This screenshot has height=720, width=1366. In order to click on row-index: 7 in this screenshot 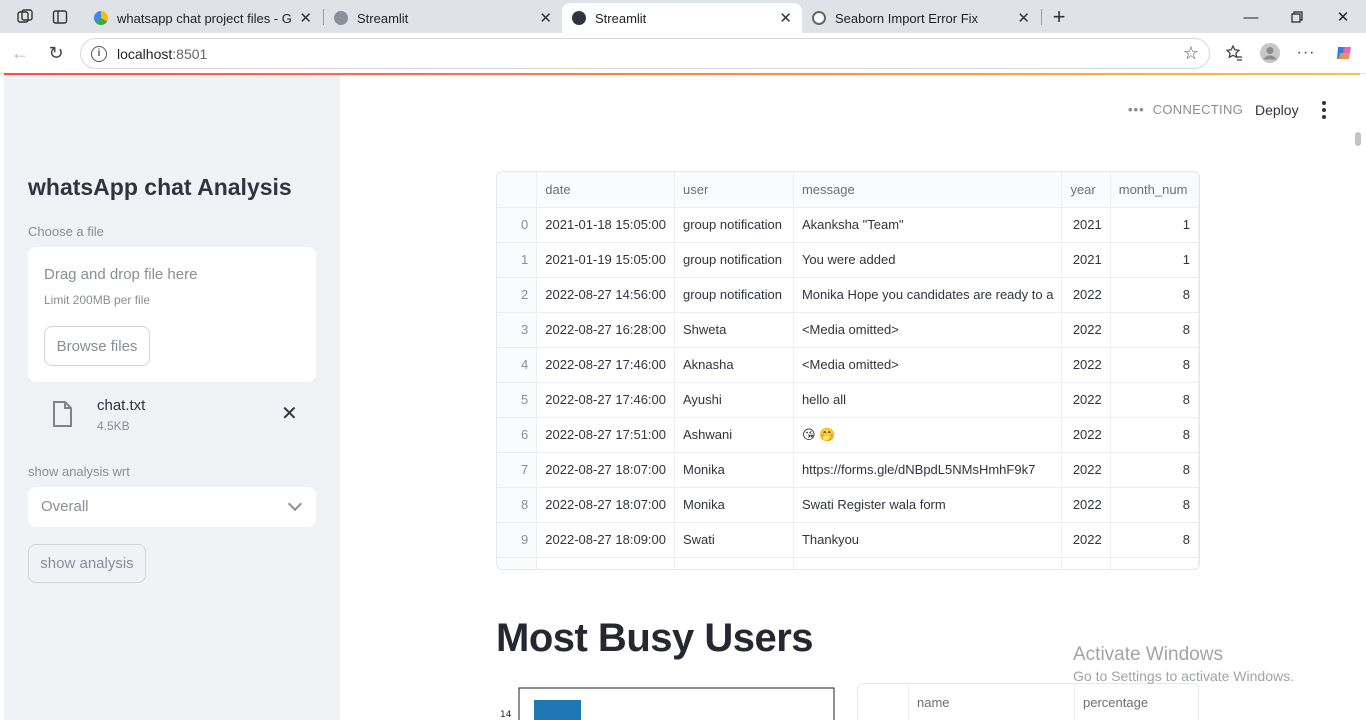, I will do `click(517, 470)`.